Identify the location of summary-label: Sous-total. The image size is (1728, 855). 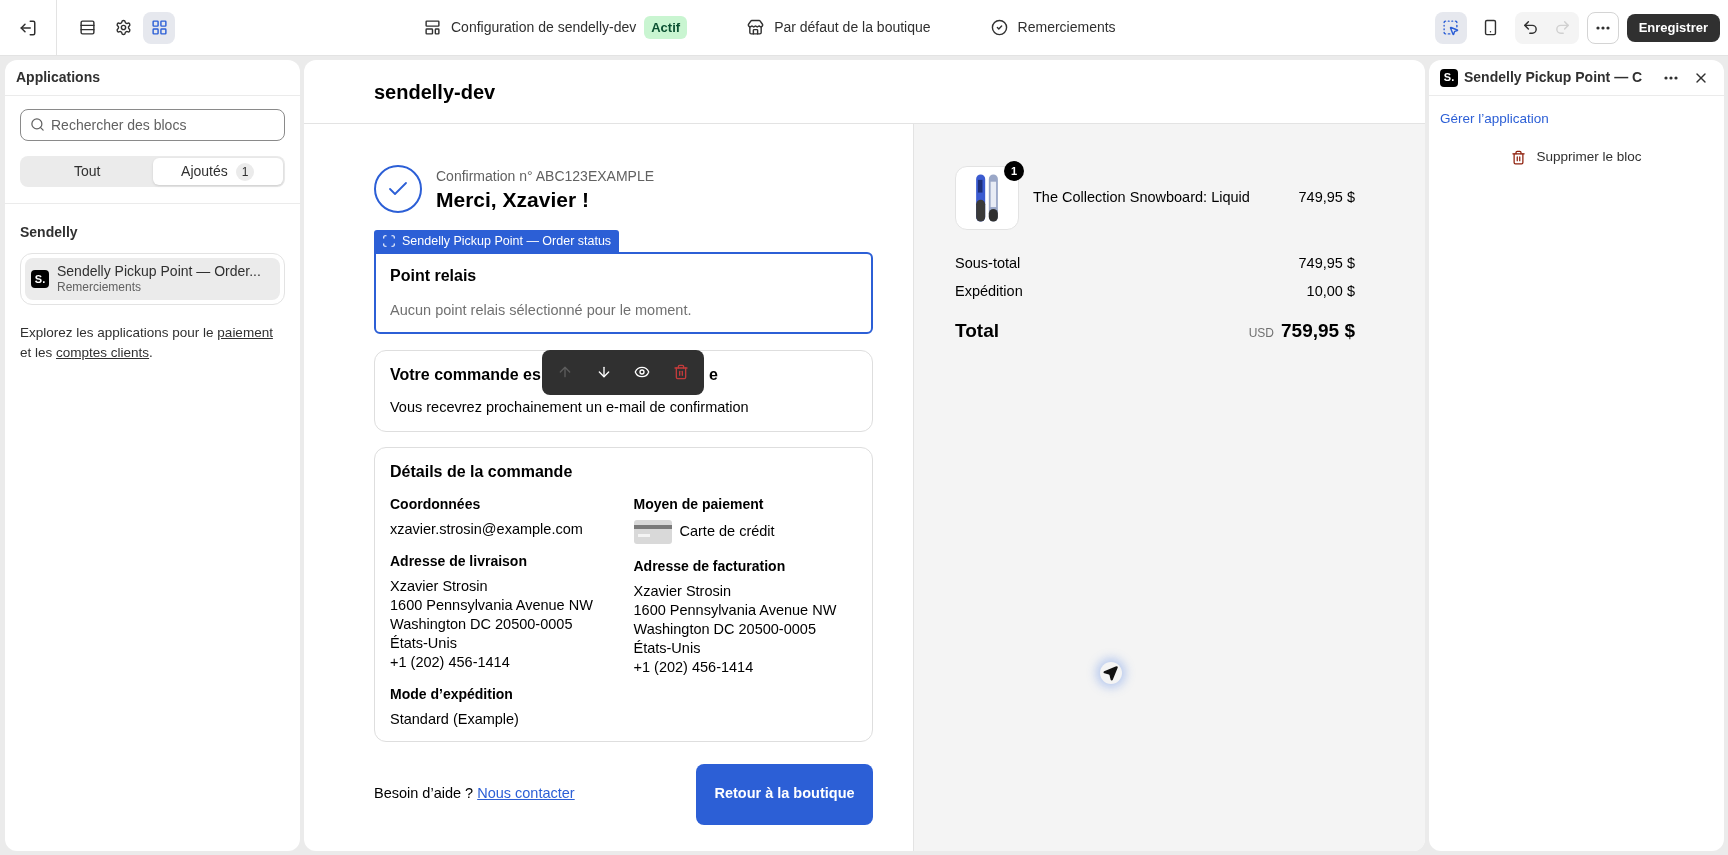
(988, 263).